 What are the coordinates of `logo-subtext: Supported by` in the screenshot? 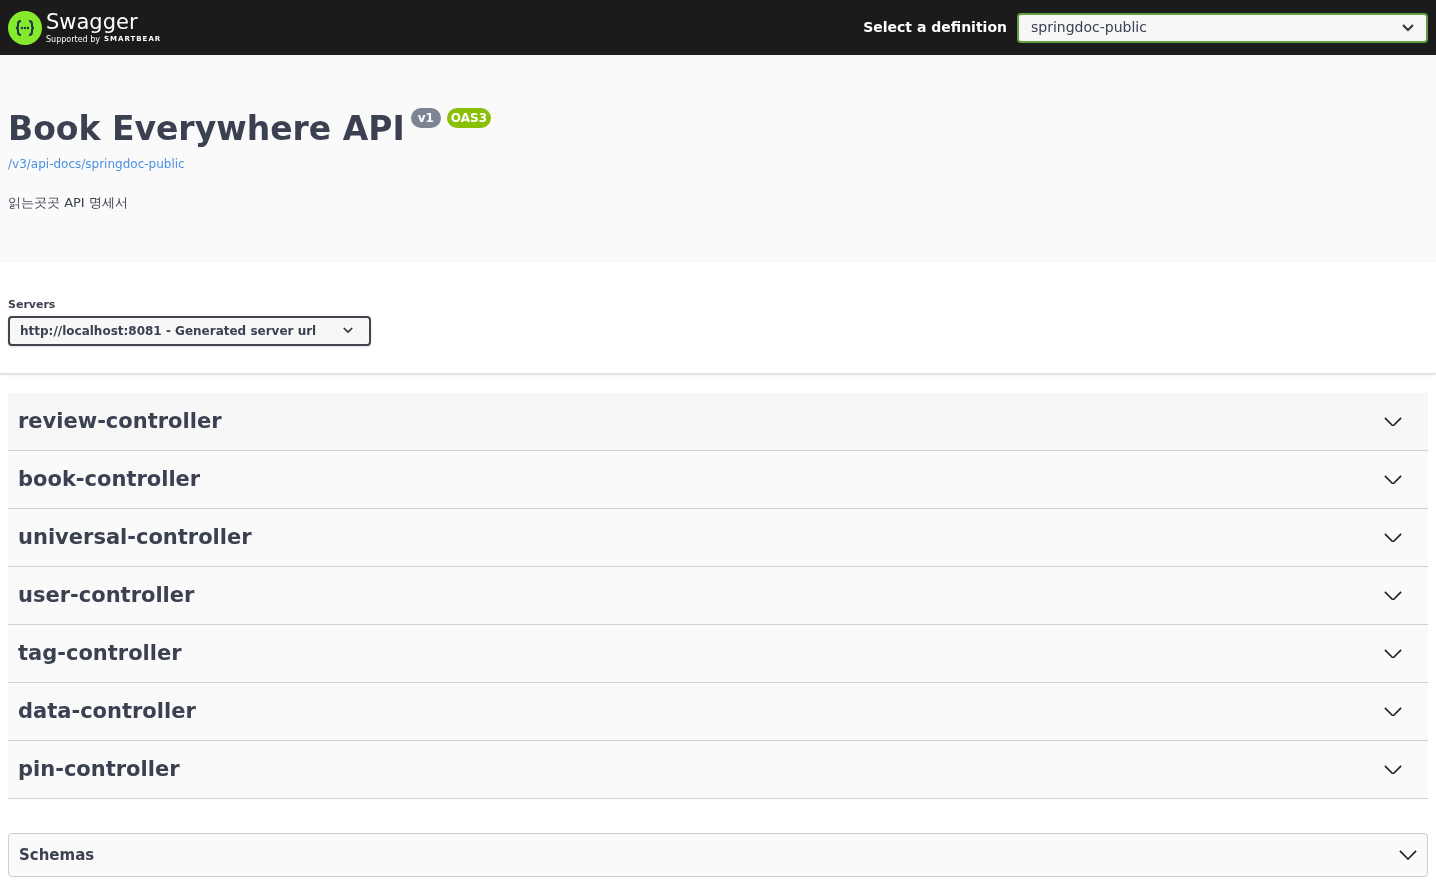 It's located at (73, 39).